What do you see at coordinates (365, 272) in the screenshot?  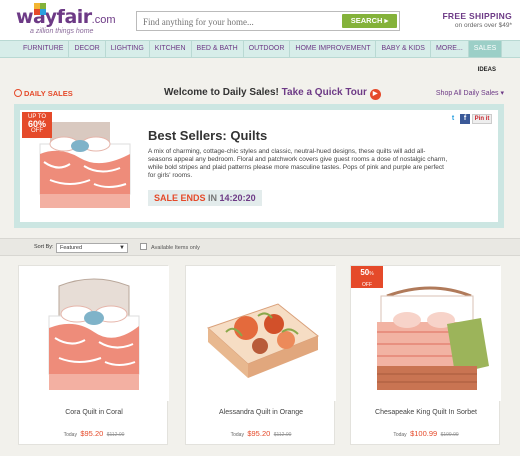 I see `badge-percent: 50` at bounding box center [365, 272].